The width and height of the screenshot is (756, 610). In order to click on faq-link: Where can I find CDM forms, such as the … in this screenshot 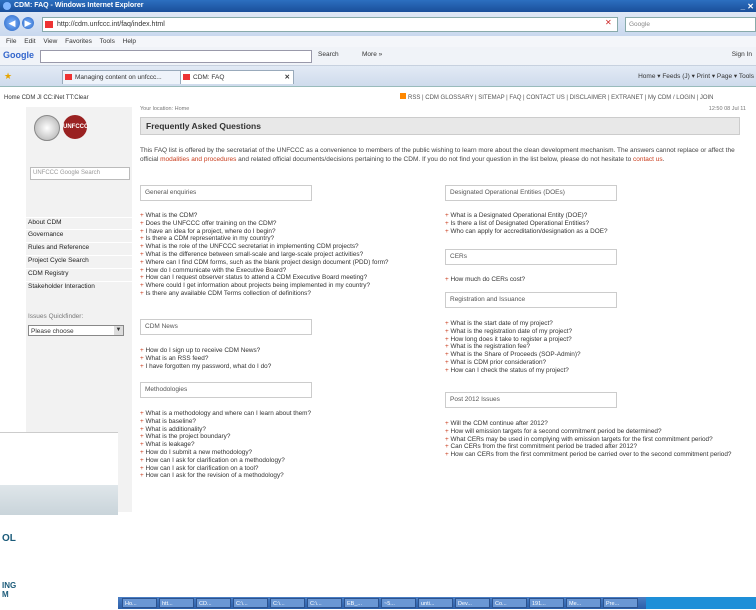, I will do `click(290, 263)`.